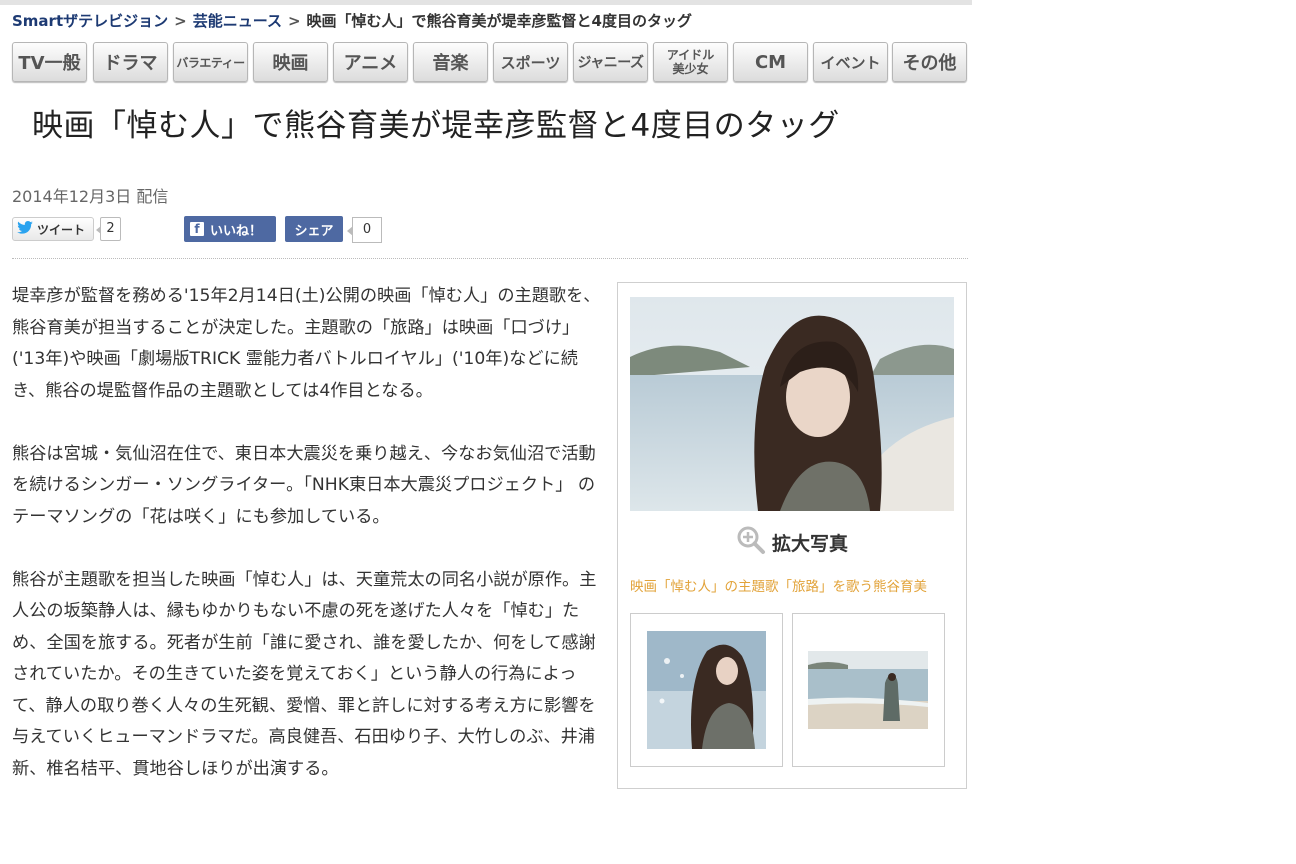 This screenshot has width=1296, height=864. I want to click on twitter-bird-icon, so click(25, 229).